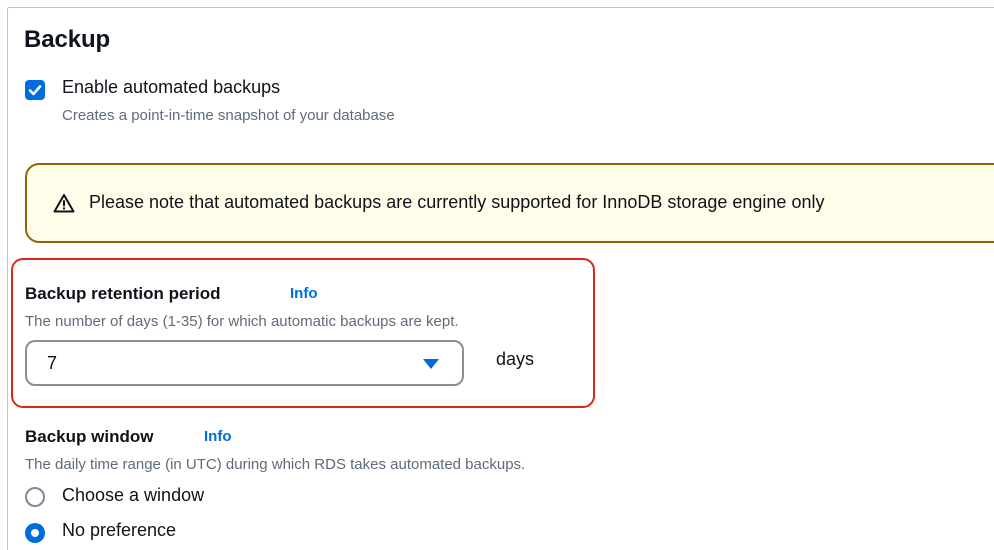 The height and width of the screenshot is (550, 994). I want to click on section-title: Backup, so click(67, 39).